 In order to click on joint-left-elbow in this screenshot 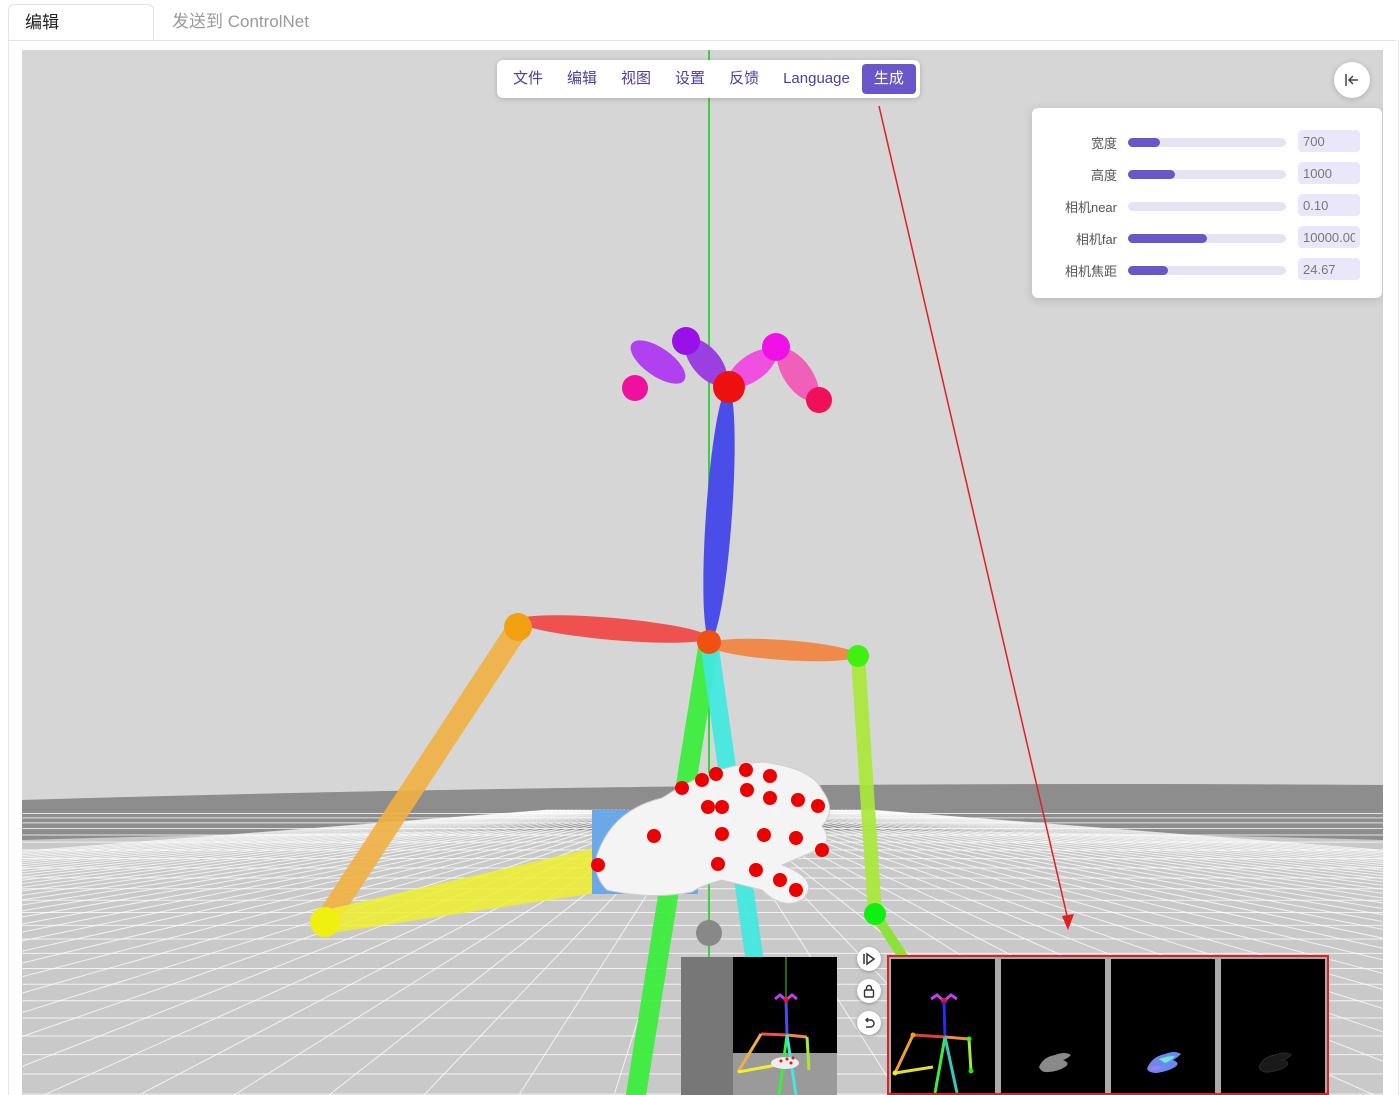, I will do `click(875, 914)`.